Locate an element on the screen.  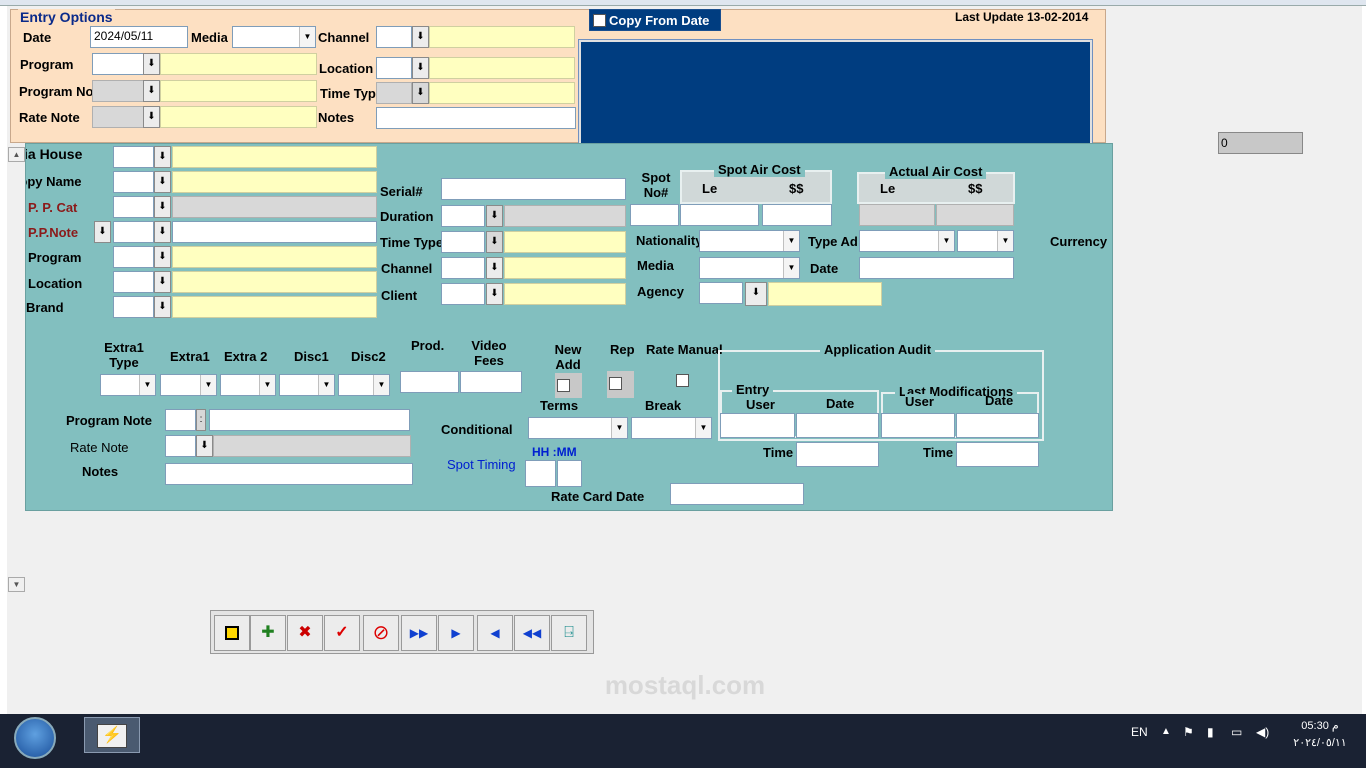
network-icon: ▭ is located at coordinates (1236, 732).